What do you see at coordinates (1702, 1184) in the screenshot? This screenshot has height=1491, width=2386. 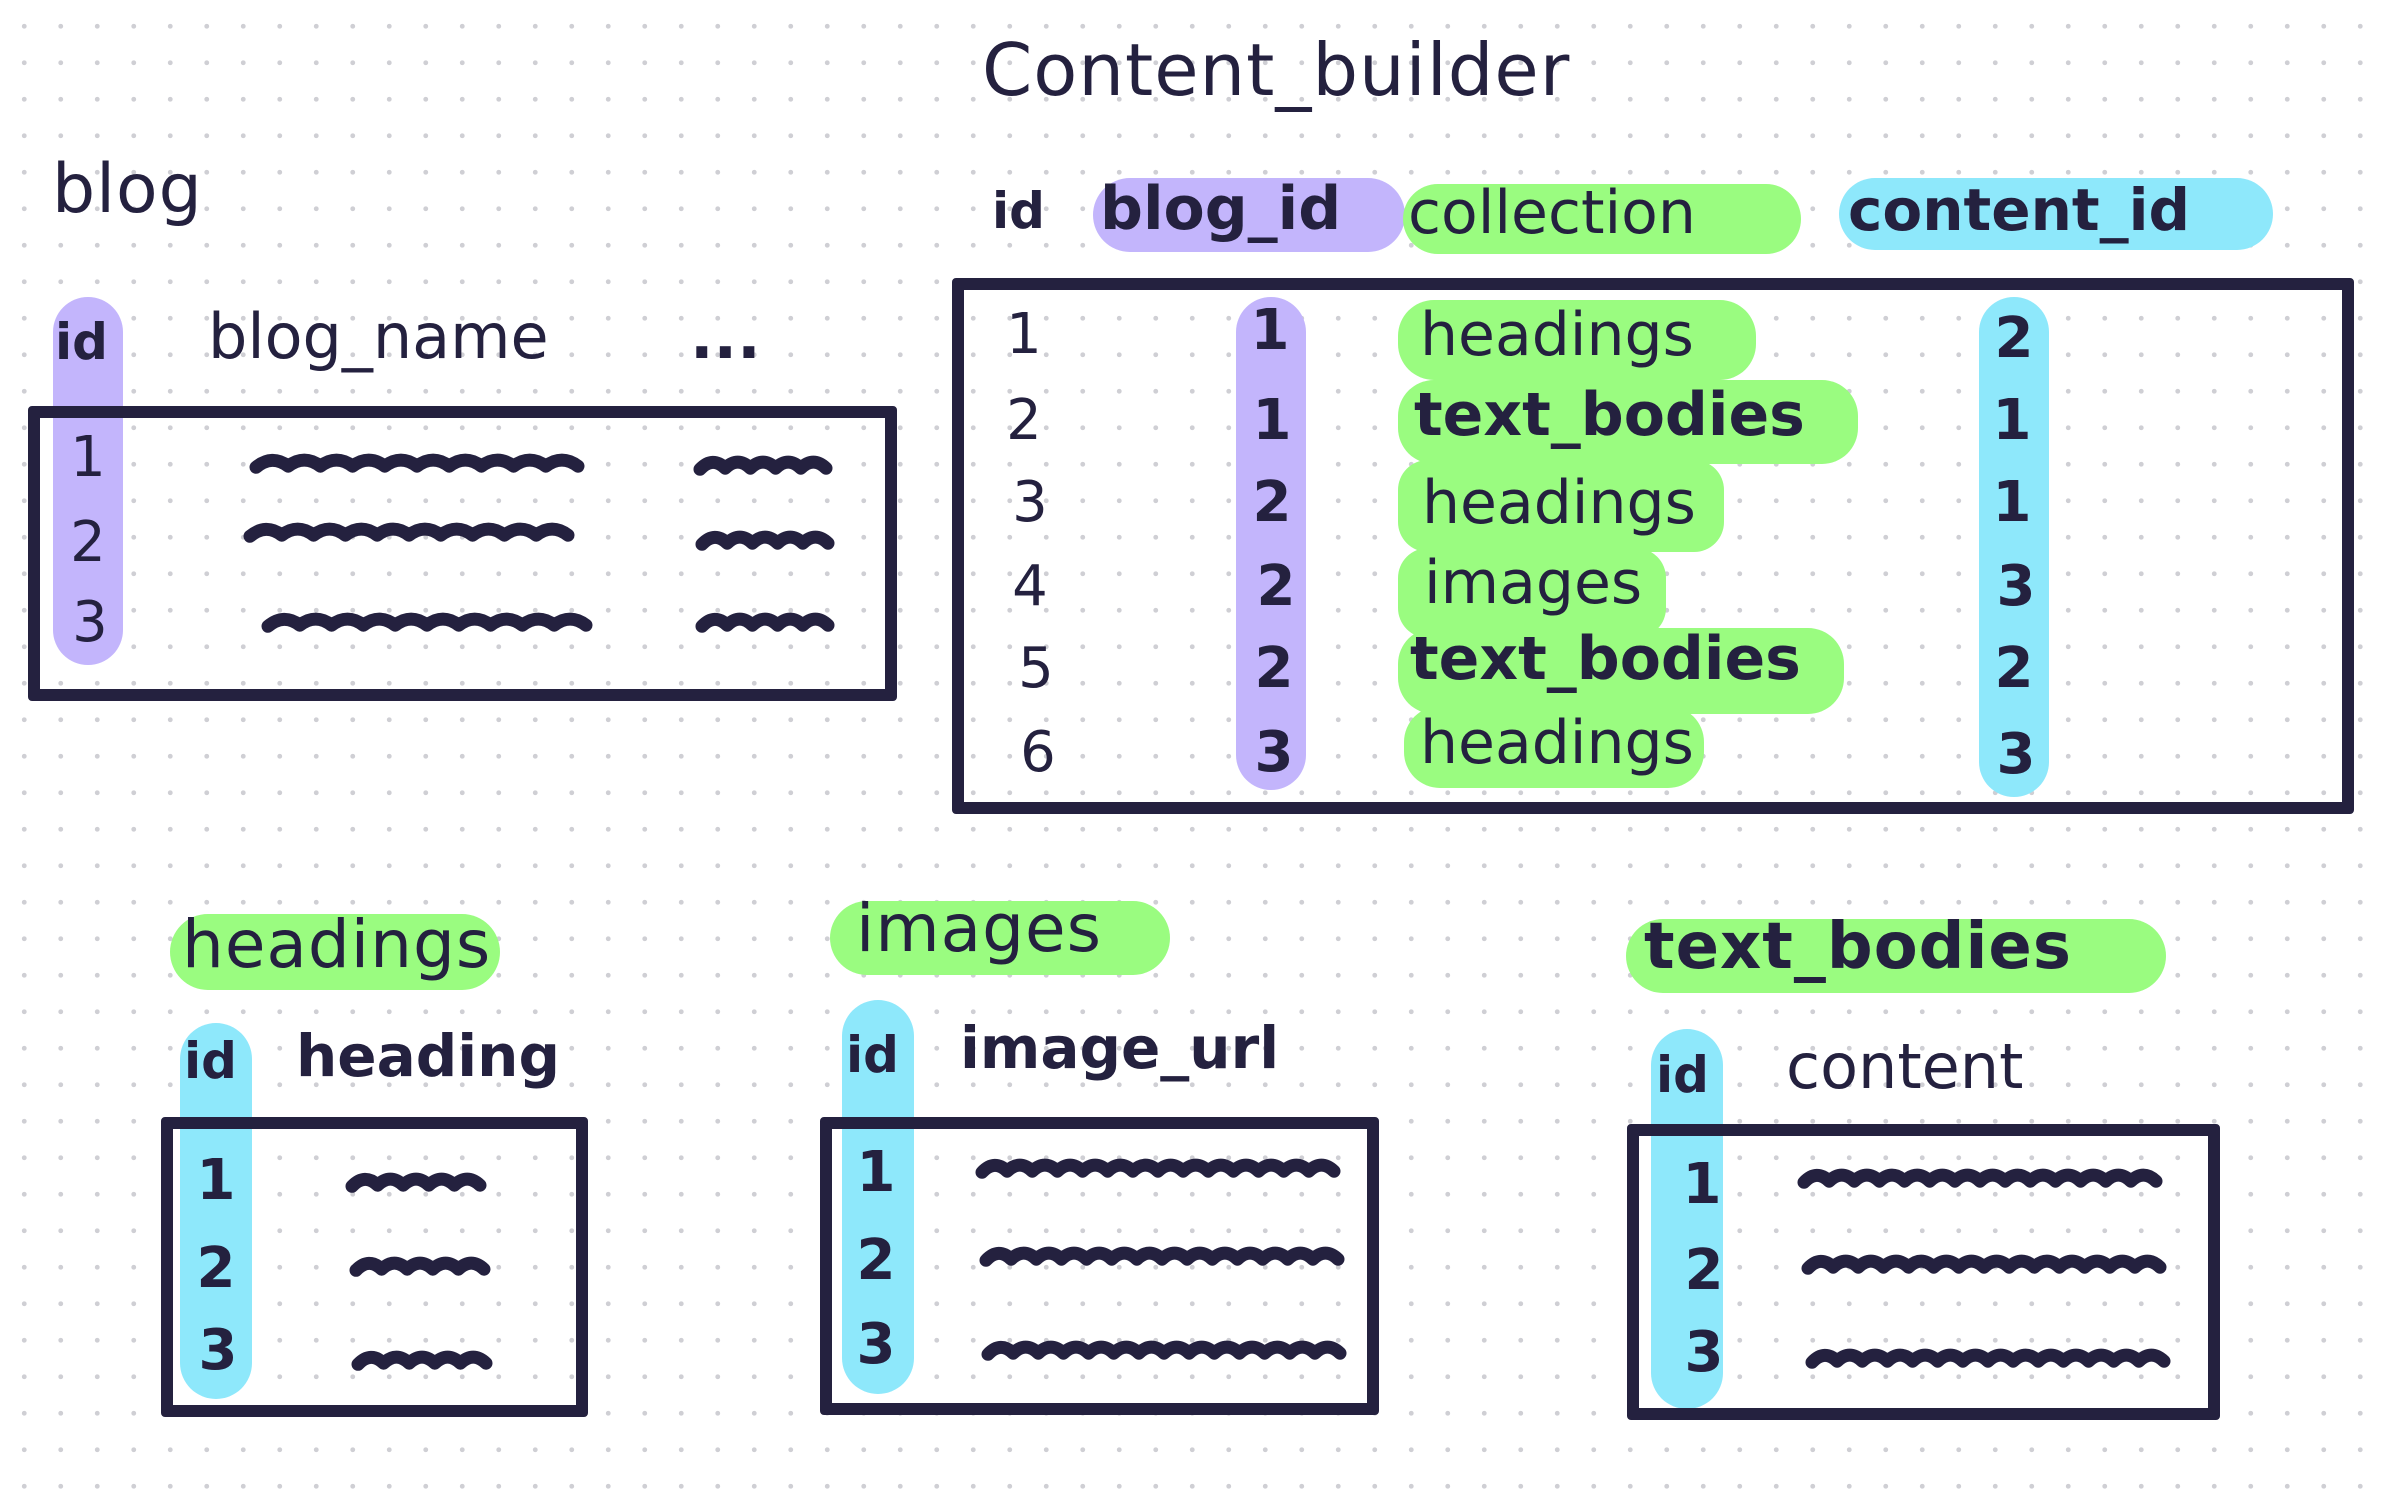 I see `text-bodies-row-1-id: 1` at bounding box center [1702, 1184].